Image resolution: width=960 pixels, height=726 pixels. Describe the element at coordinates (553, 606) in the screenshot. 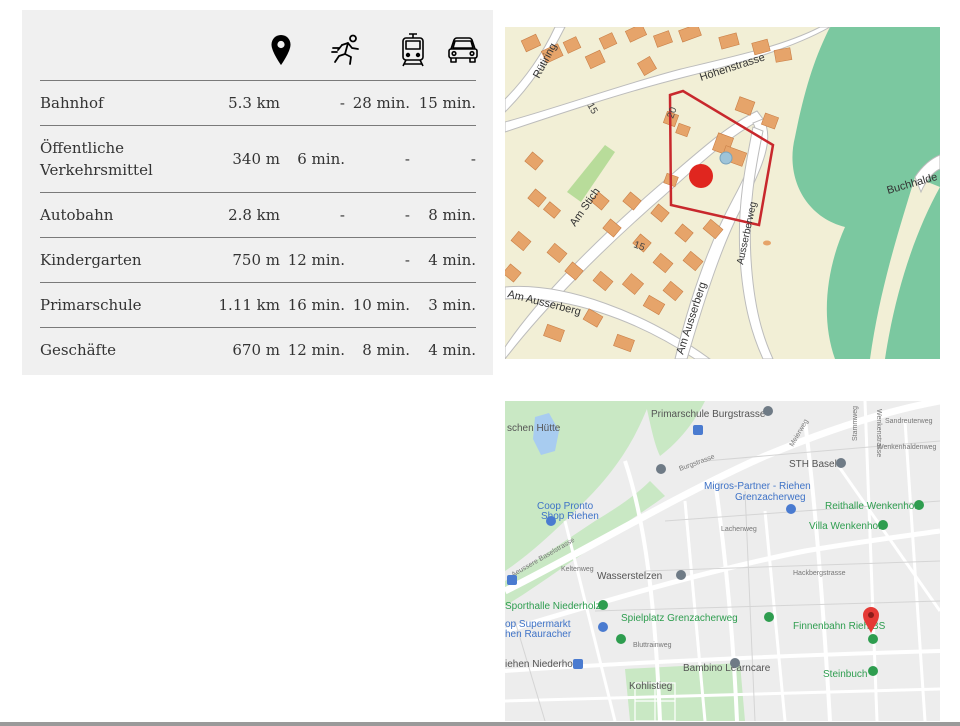

I see `poi-label: Sporthalle Niederholz` at that location.